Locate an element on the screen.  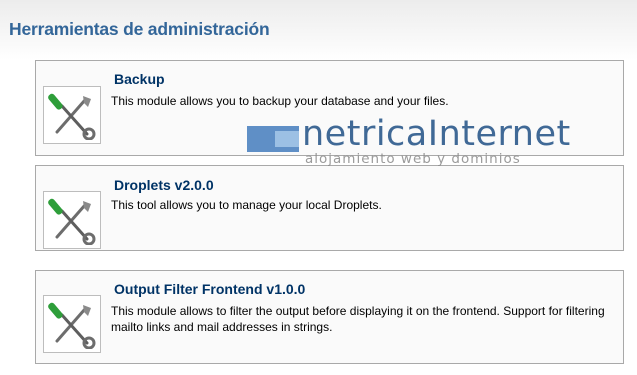
module-title: Output Filter Frontend v1.0.0 is located at coordinates (209, 289).